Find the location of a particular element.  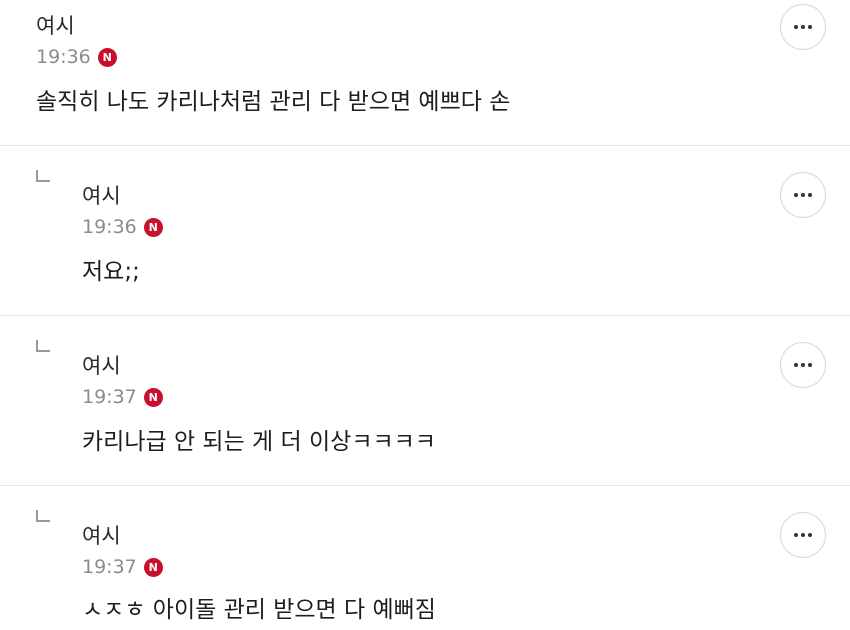

comment-text: 솔직히 나도 카리나처럼 관리 다 받으면 예쁘다 손 is located at coordinates (273, 102).